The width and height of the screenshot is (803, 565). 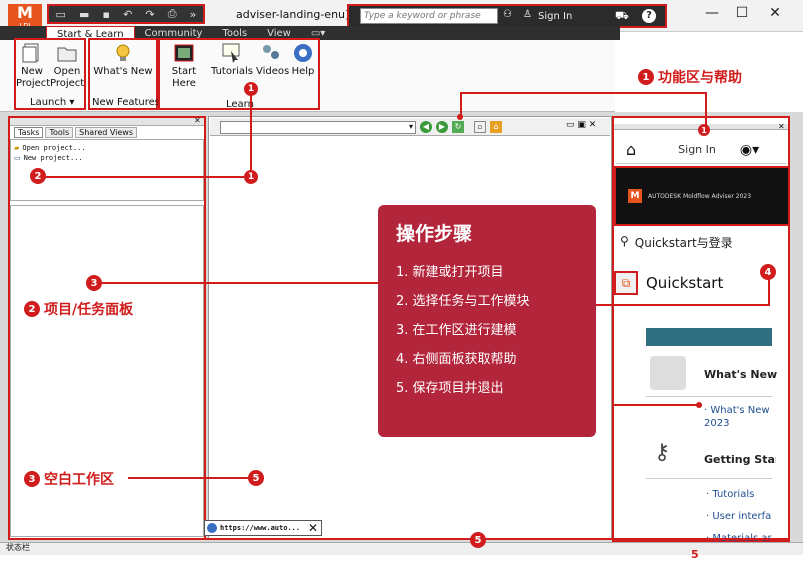 I want to click on back-icon: ◀, so click(x=426, y=127).